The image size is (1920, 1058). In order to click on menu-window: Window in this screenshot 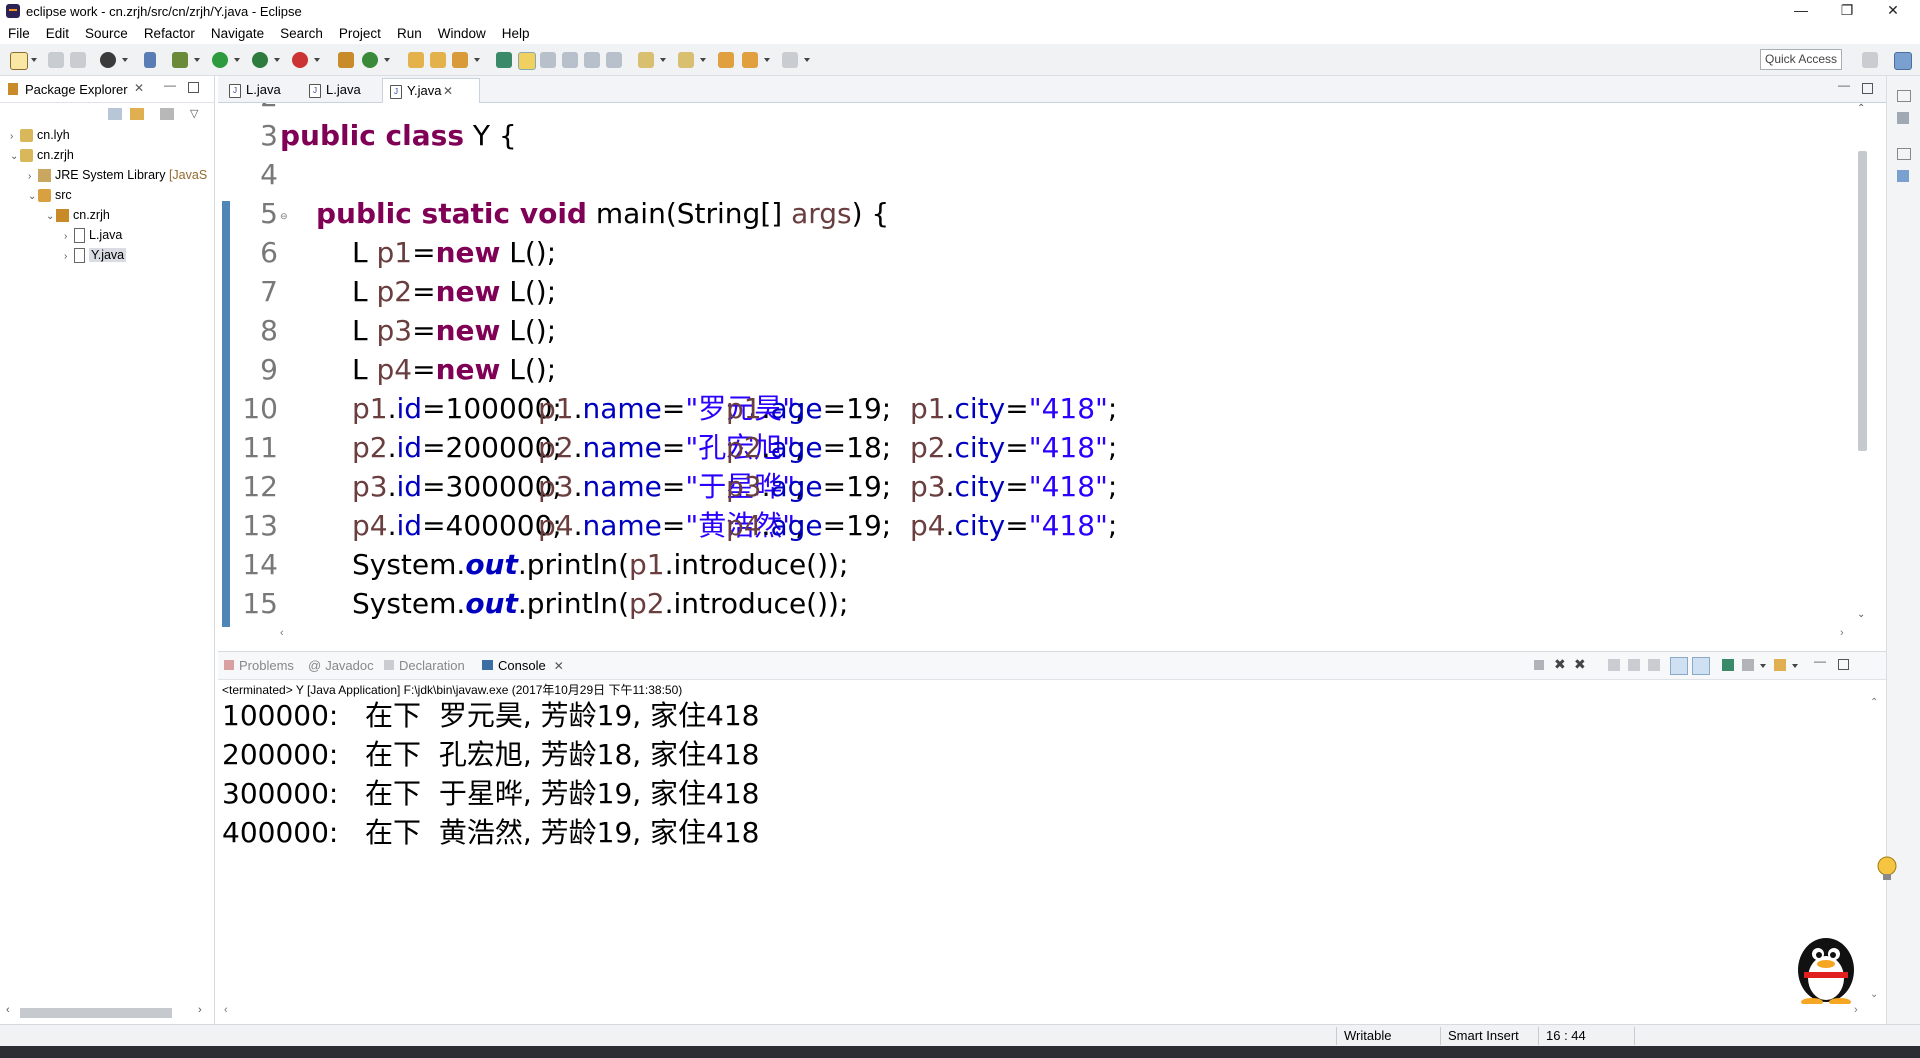, I will do `click(462, 33)`.